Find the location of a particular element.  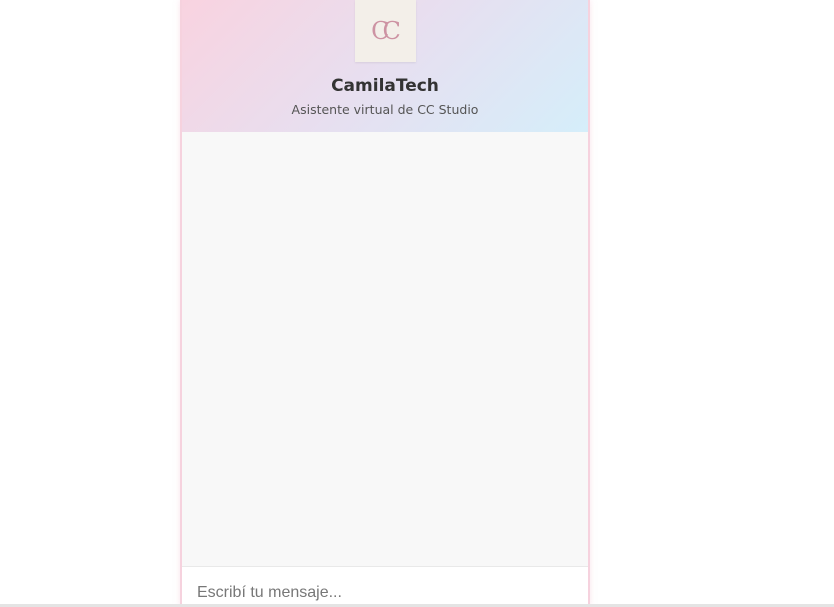

cc-studio-logo: CC is located at coordinates (385, 31).